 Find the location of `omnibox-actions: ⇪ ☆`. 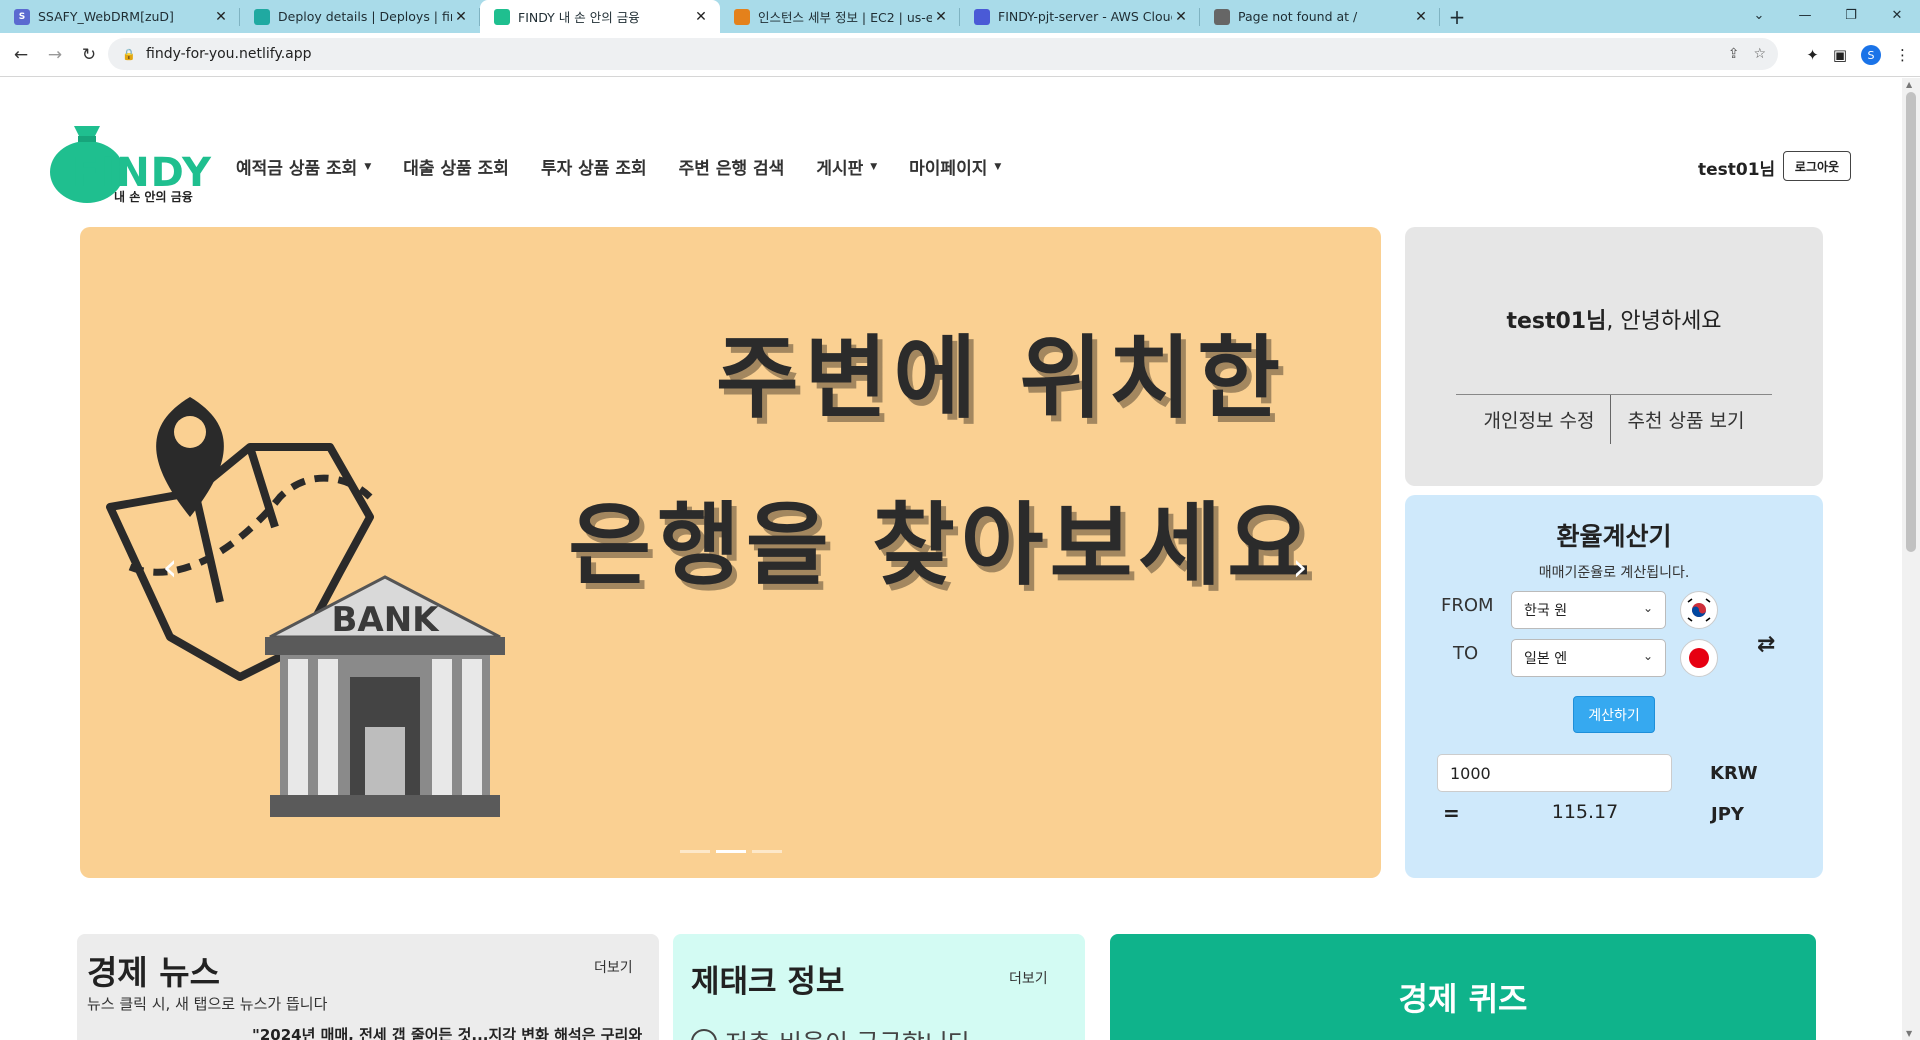

omnibox-actions: ⇪ ☆ is located at coordinates (1747, 54).